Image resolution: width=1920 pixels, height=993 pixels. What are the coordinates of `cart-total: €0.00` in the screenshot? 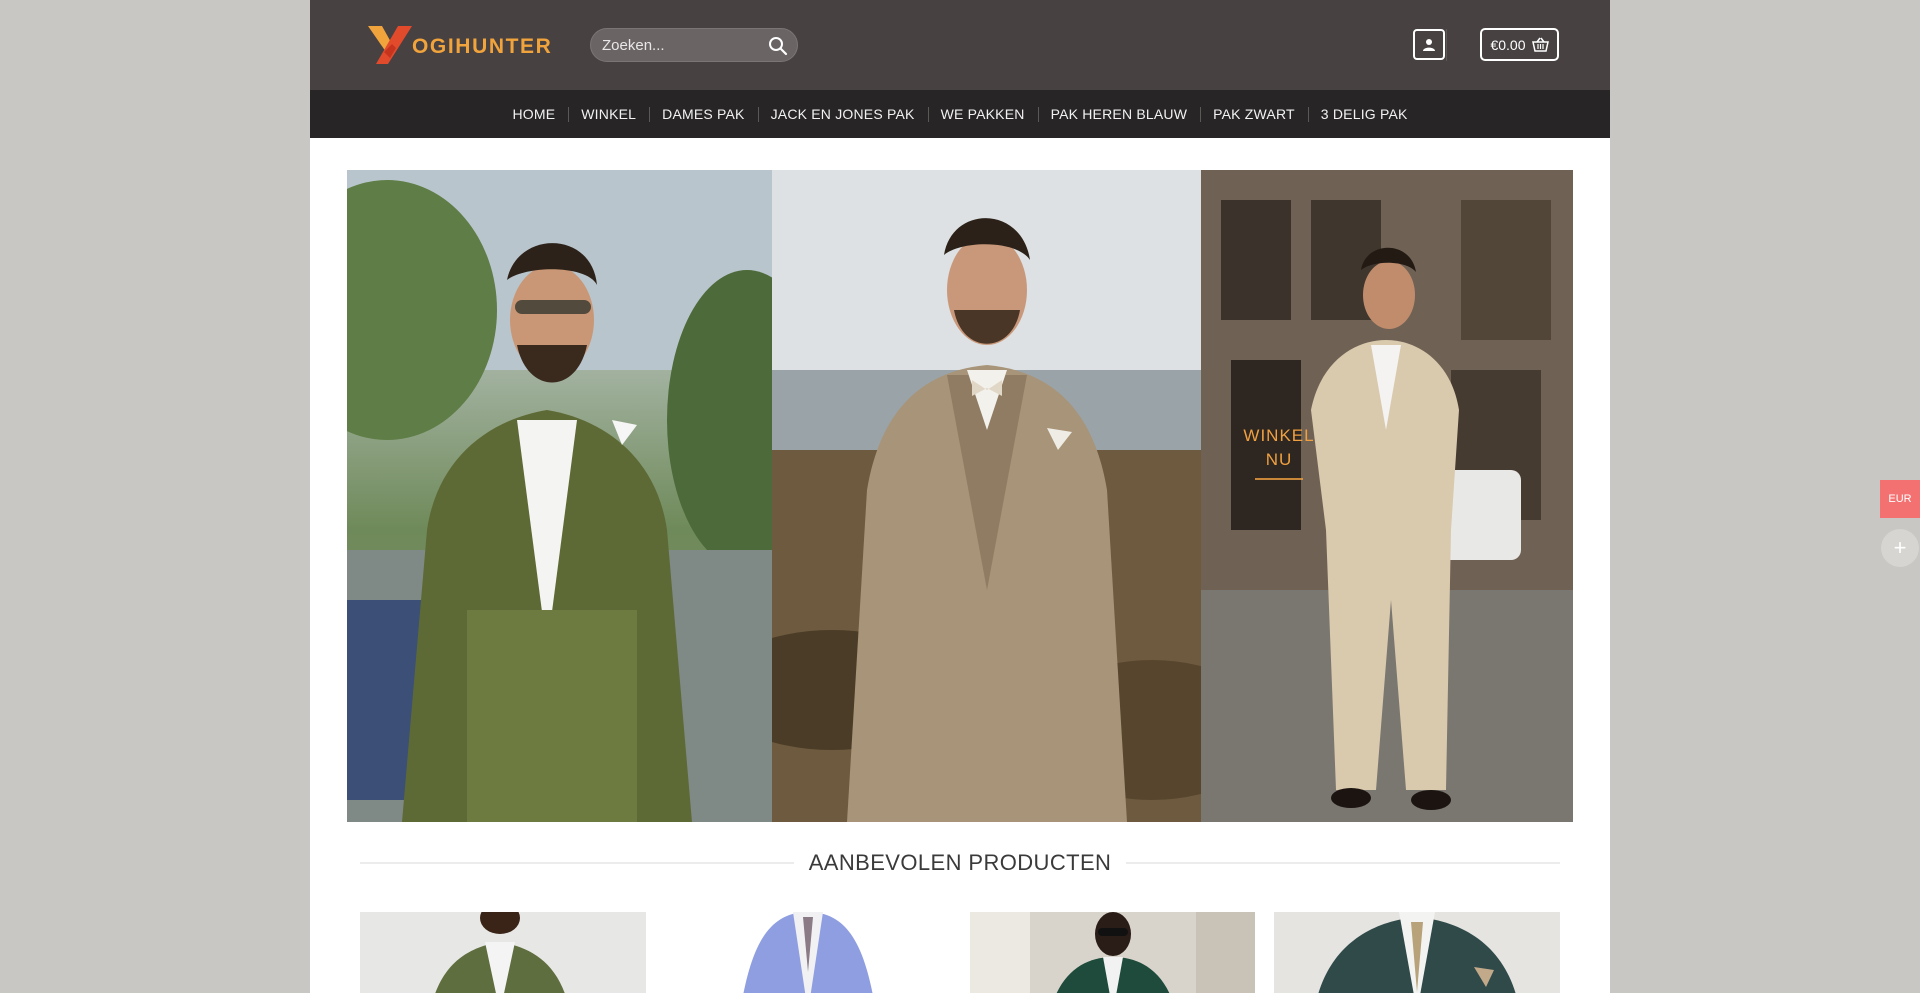 It's located at (1508, 44).